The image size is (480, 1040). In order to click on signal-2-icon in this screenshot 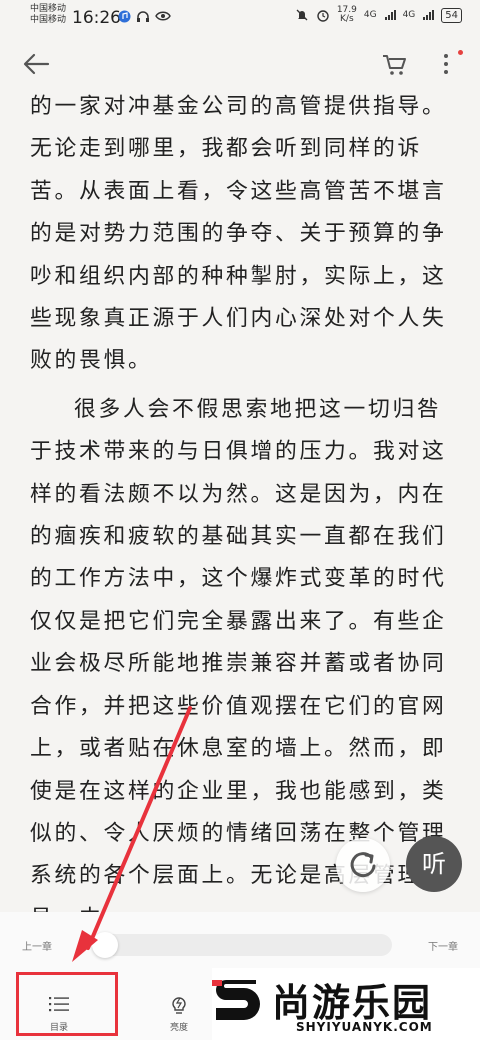, I will do `click(429, 15)`.